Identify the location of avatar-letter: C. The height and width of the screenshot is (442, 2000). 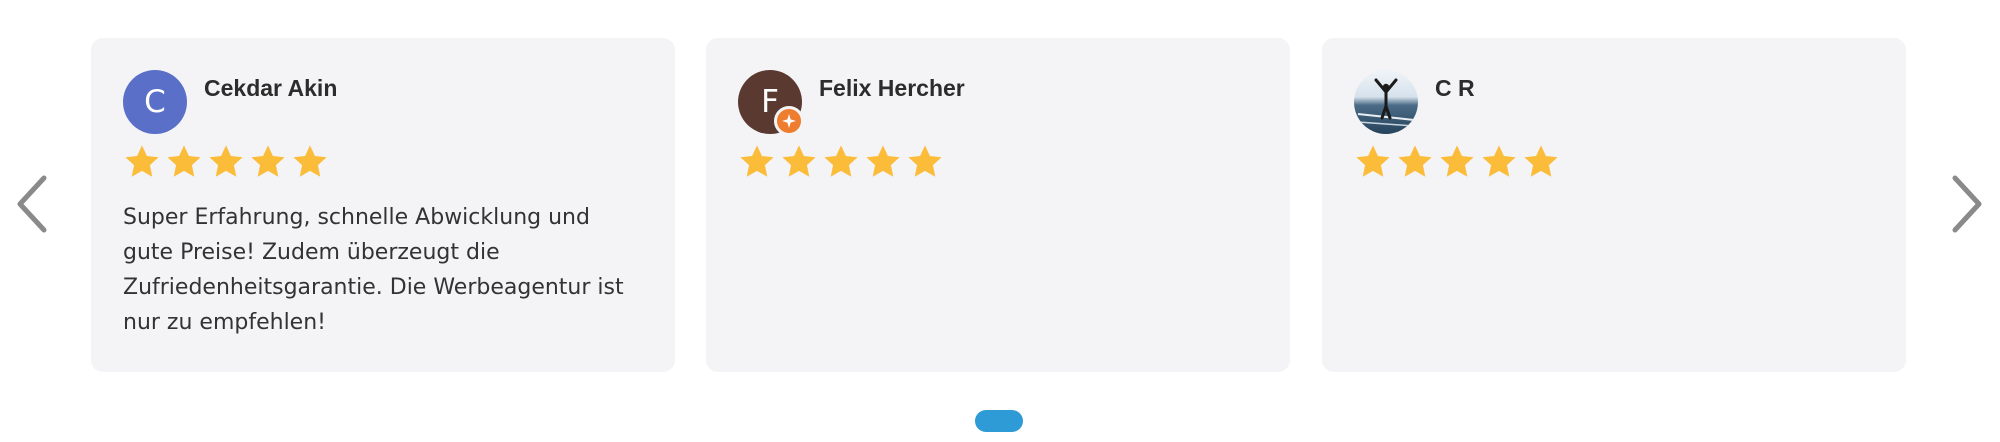
(155, 102).